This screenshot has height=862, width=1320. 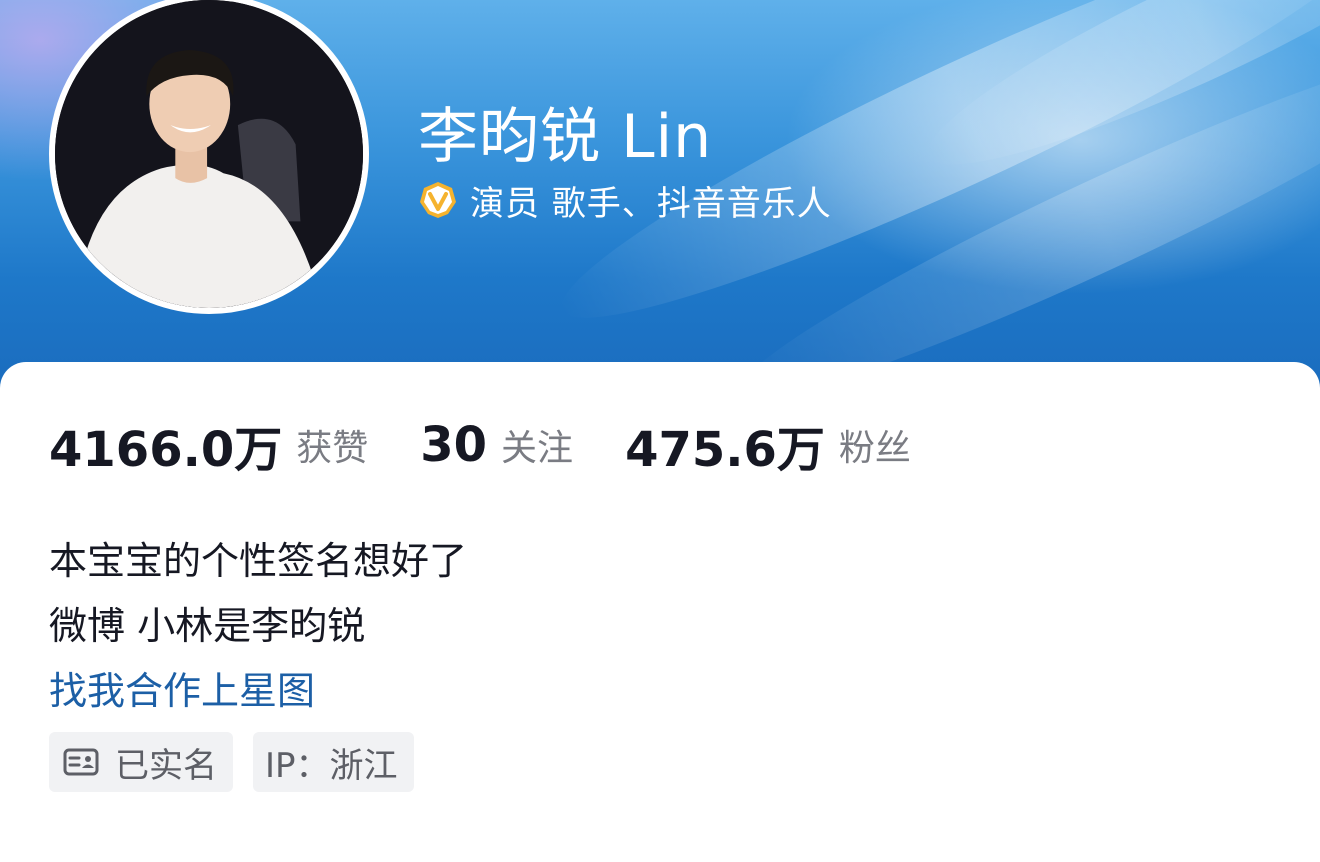 I want to click on verified-badge-icon, so click(x=438, y=200).